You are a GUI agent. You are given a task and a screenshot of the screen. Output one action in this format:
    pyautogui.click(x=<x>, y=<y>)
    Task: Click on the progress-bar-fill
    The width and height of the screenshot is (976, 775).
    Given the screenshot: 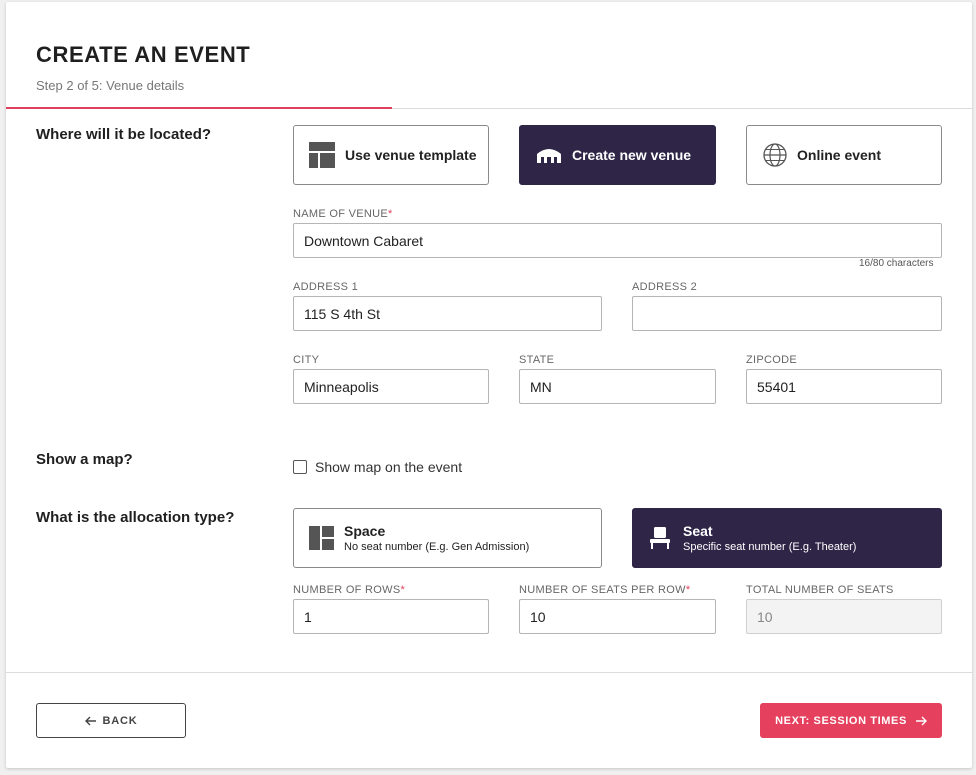 What is the action you would take?
    pyautogui.click(x=199, y=108)
    